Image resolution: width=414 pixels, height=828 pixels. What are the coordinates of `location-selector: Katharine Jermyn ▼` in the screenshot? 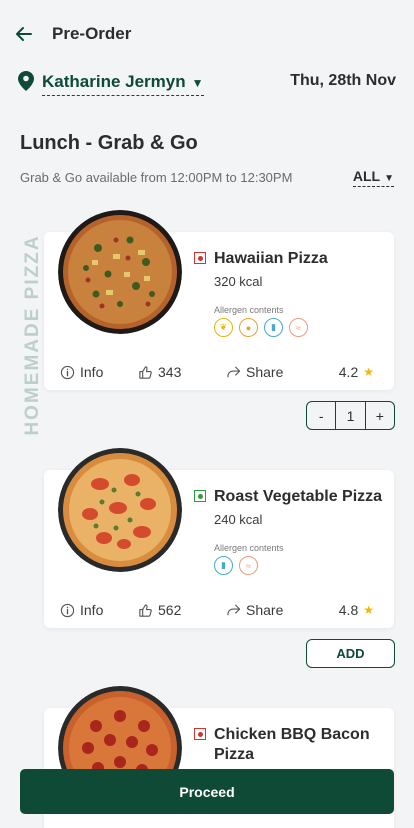 It's located at (123, 84).